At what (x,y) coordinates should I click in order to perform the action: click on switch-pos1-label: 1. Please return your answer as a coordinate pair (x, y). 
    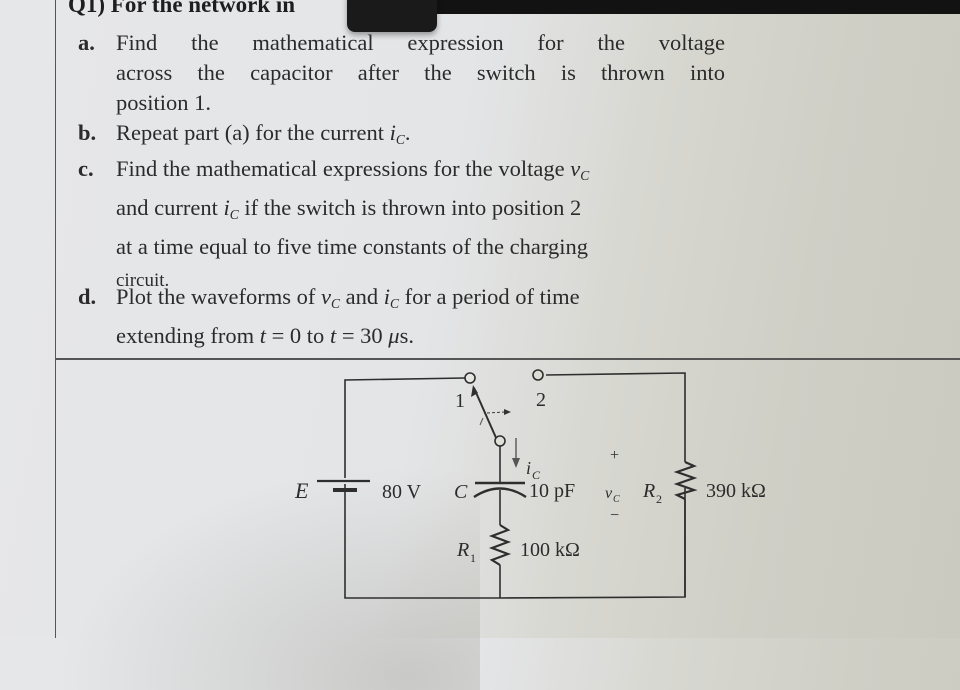
    Looking at the image, I should click on (460, 401).